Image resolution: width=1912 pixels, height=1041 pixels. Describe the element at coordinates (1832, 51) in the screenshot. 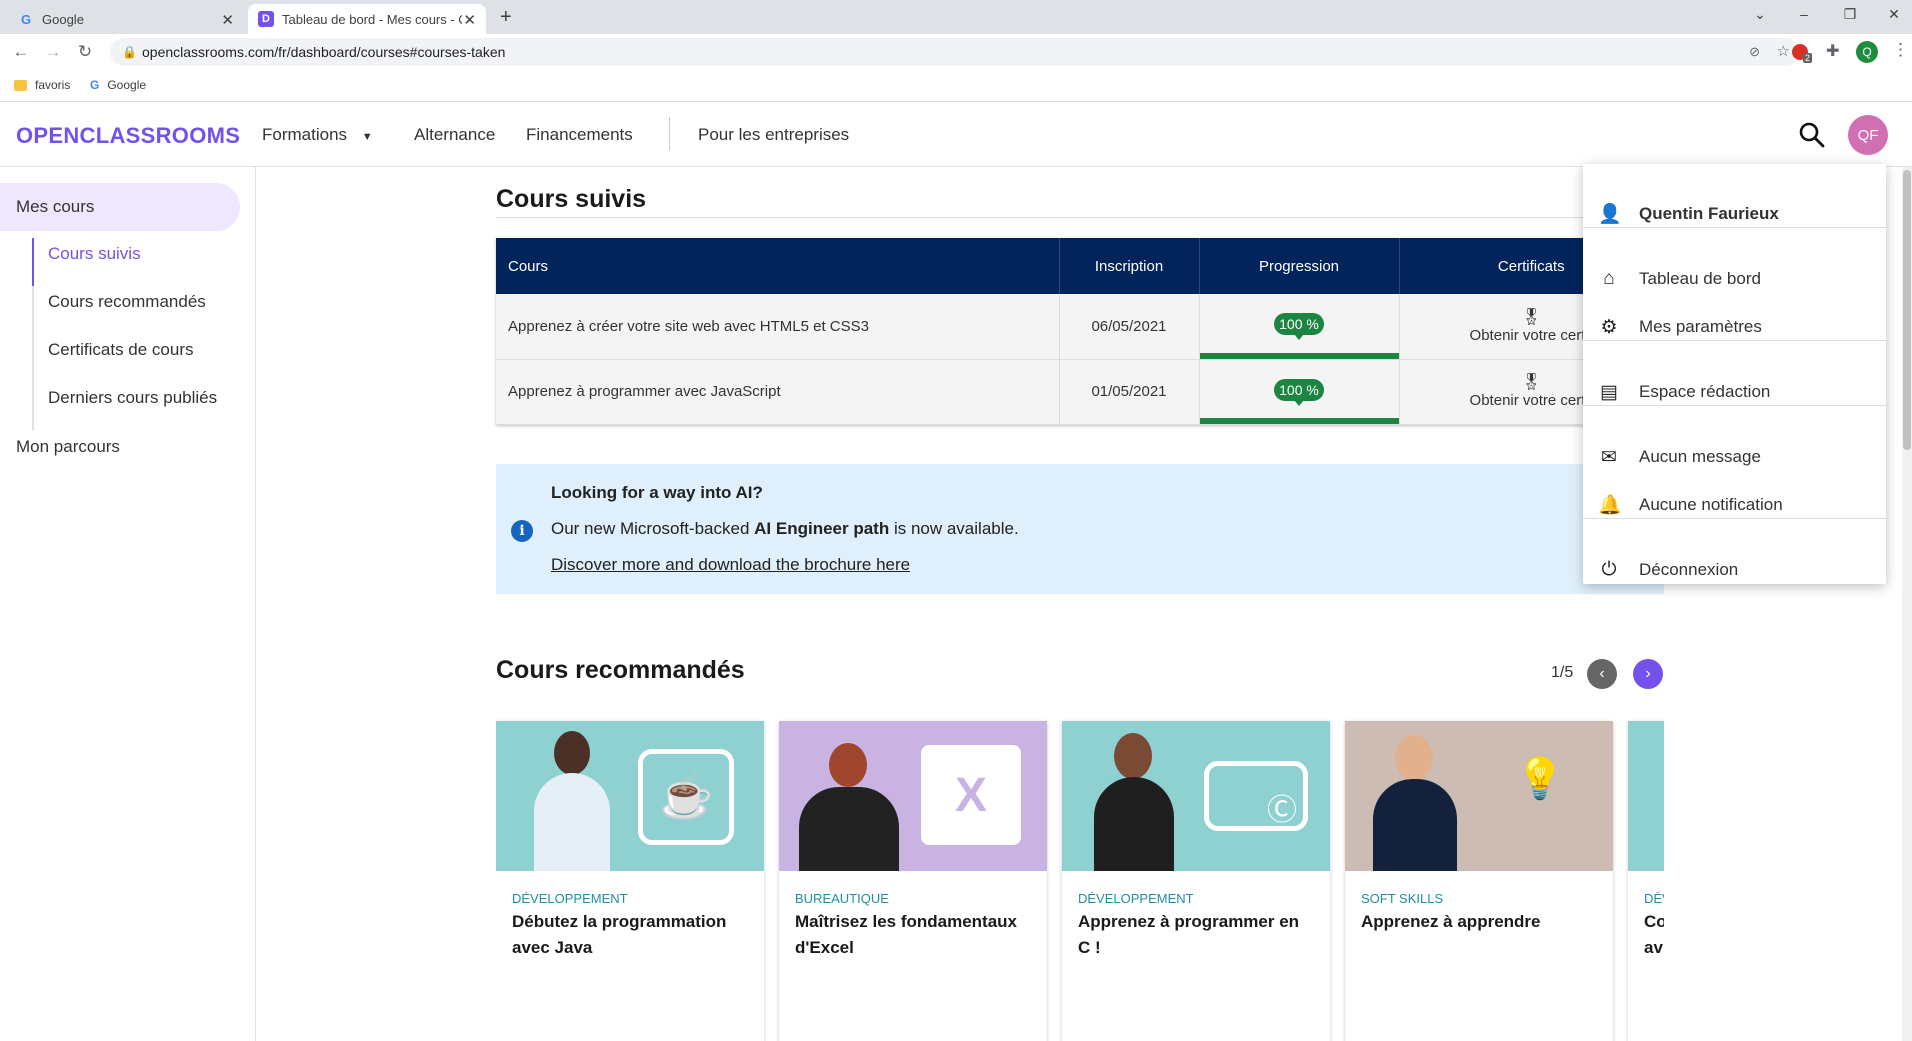

I see `puzzle-icon: ✚` at that location.